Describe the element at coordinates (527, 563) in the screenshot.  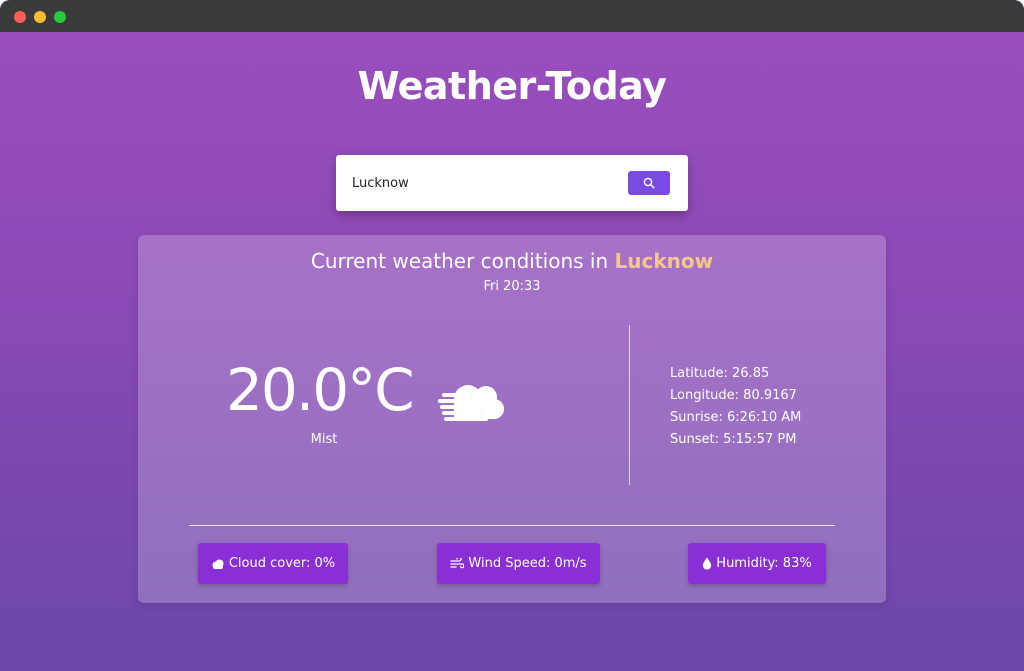
I see `wind-speed-label: Wind Speed: 0m/s` at that location.